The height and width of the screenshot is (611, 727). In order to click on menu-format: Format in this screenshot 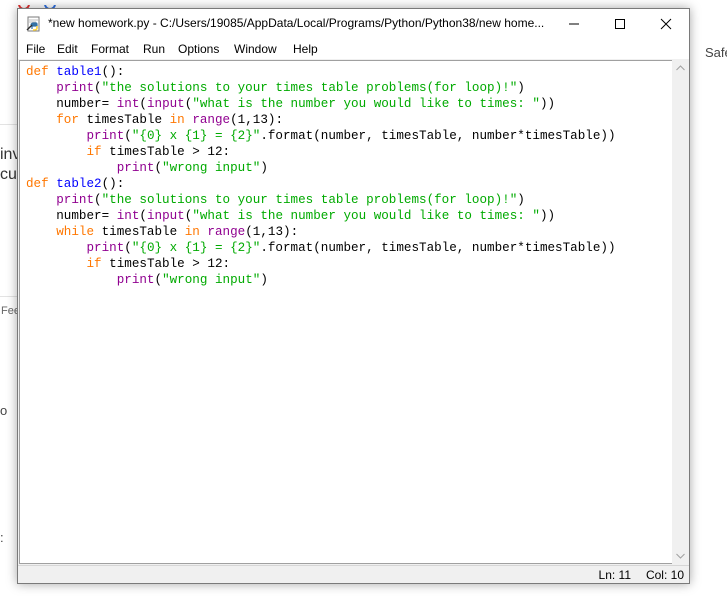, I will do `click(110, 49)`.